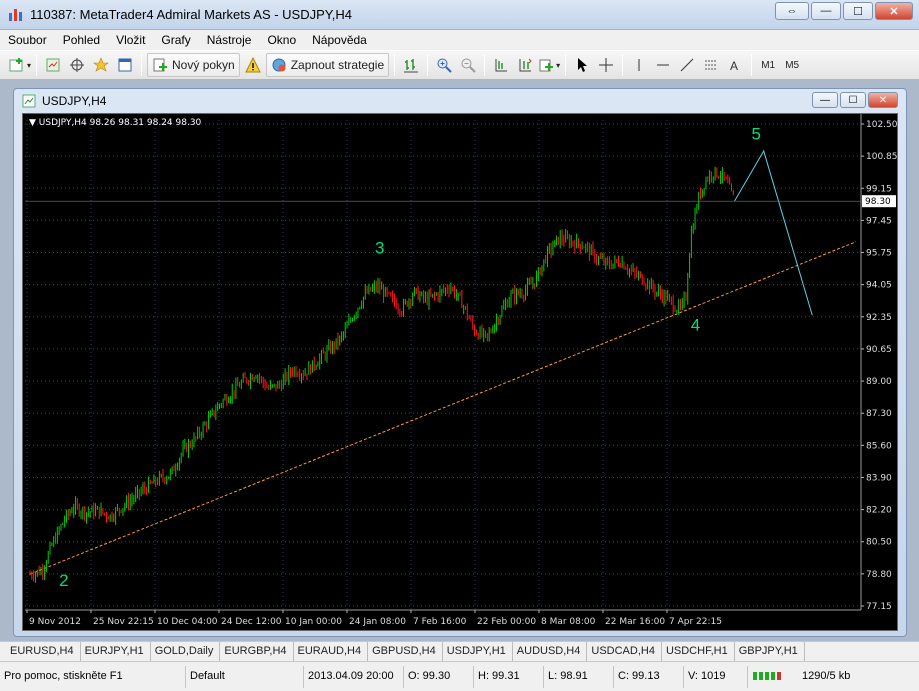  I want to click on x-tick-label: 22 Feb 00:00, so click(506, 622).